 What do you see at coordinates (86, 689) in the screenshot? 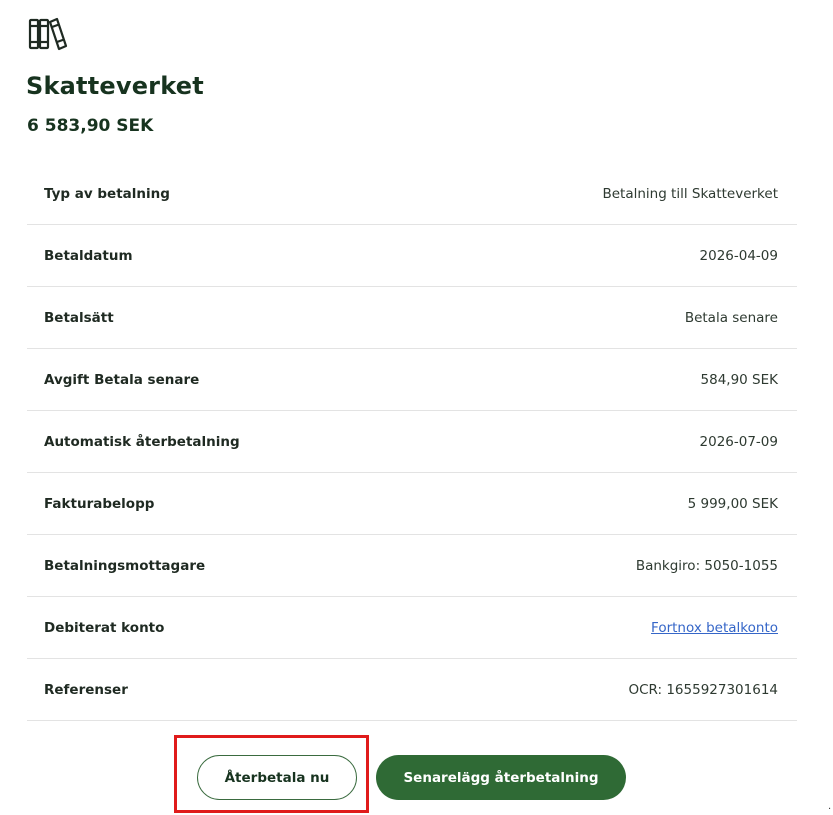
I see `detail-label: Referenser` at bounding box center [86, 689].